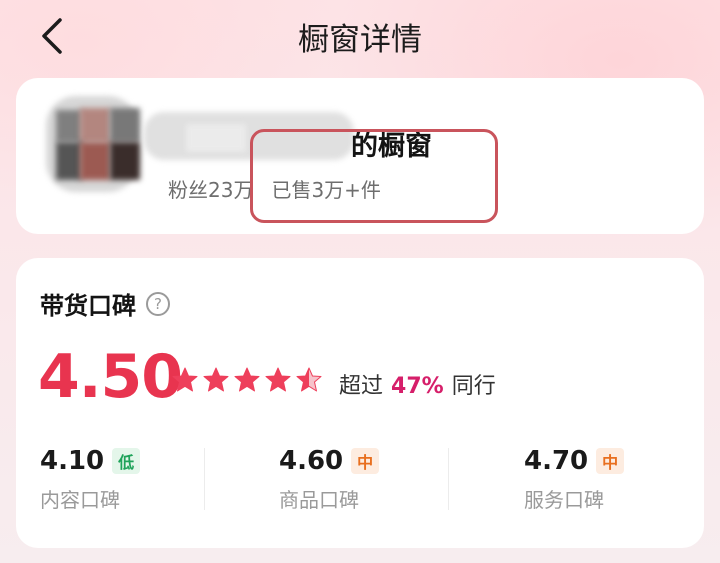  I want to click on beyond-suffix: 同行, so click(473, 386).